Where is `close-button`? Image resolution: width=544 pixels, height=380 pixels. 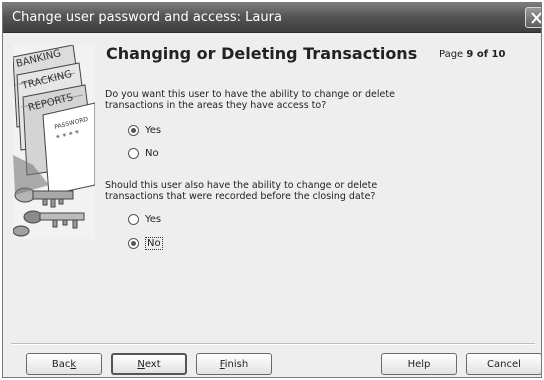
close-button is located at coordinates (533, 17).